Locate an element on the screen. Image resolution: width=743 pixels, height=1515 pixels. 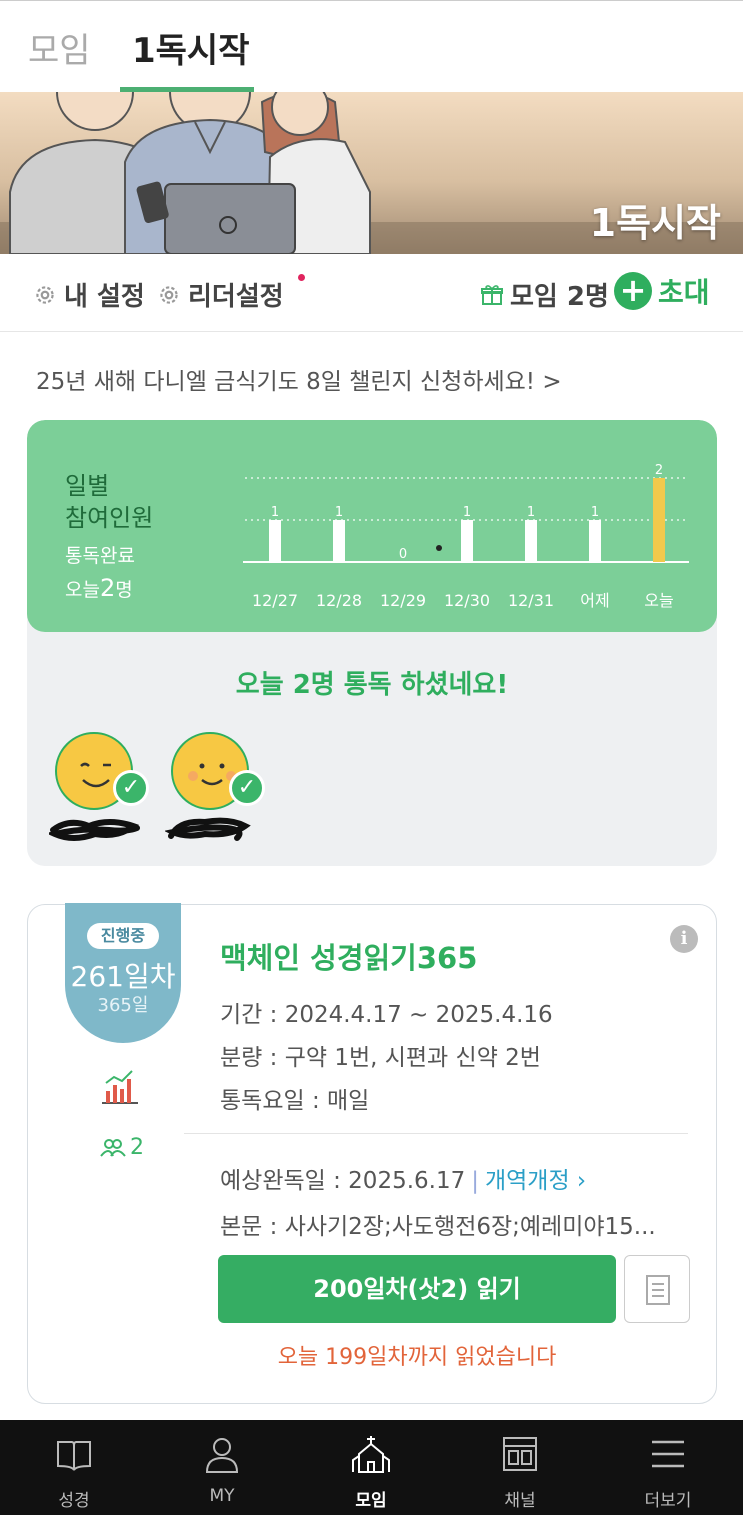
chart-tick-label: 12/30 is located at coordinates (467, 600).